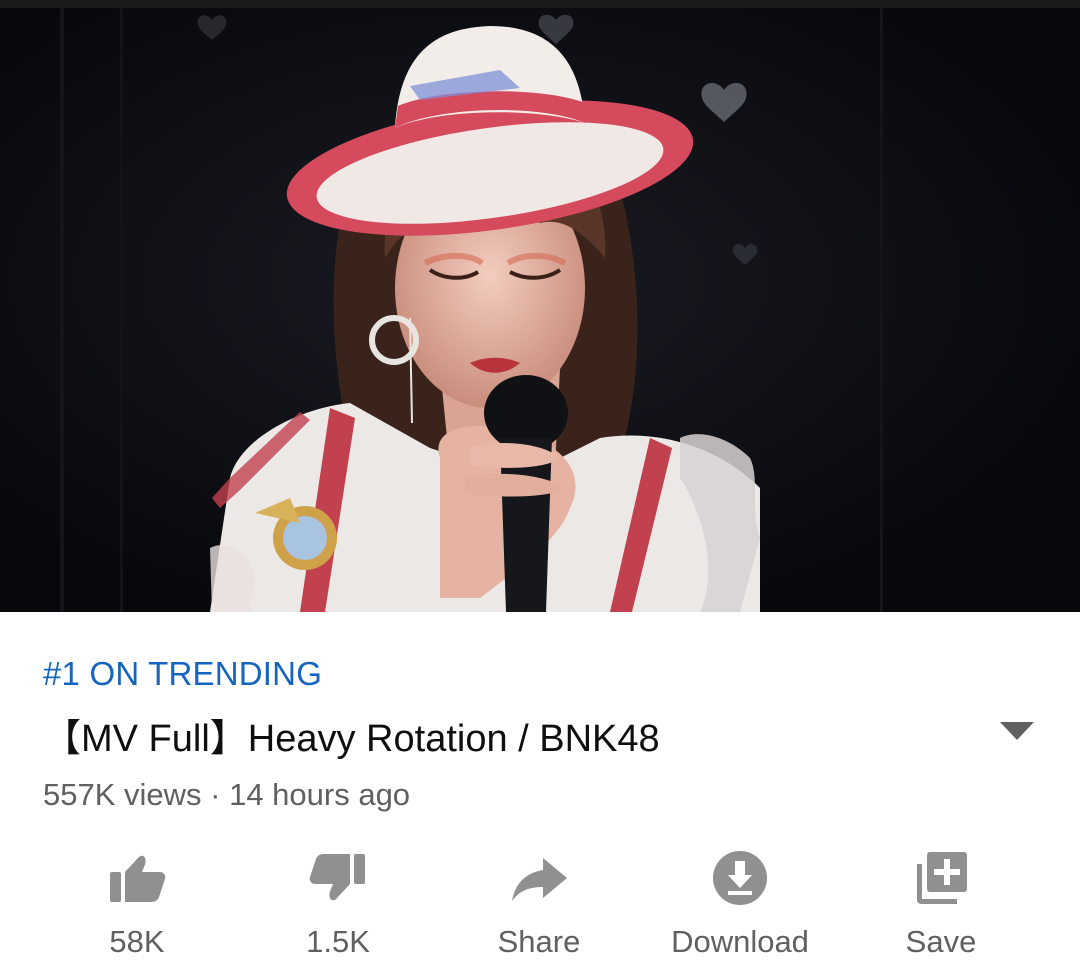 The image size is (1080, 973). Describe the element at coordinates (351, 739) in the screenshot. I see `video-title: 【MV Full】Heavy Rotation / BNK48` at that location.